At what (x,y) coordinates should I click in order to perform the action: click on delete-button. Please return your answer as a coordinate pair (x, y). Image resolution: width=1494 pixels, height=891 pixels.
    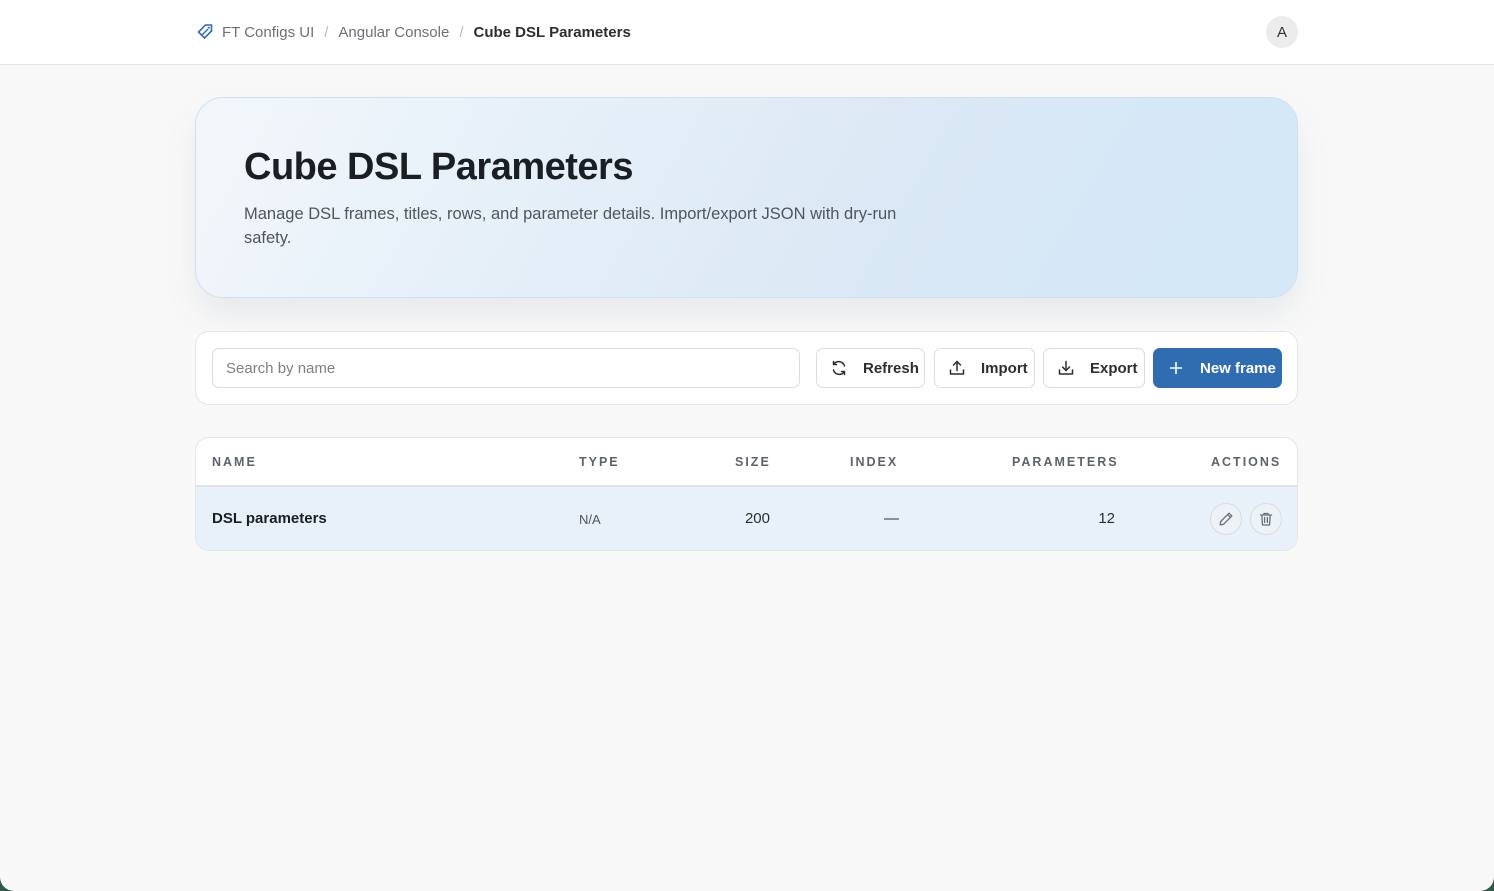
    Looking at the image, I should click on (1266, 519).